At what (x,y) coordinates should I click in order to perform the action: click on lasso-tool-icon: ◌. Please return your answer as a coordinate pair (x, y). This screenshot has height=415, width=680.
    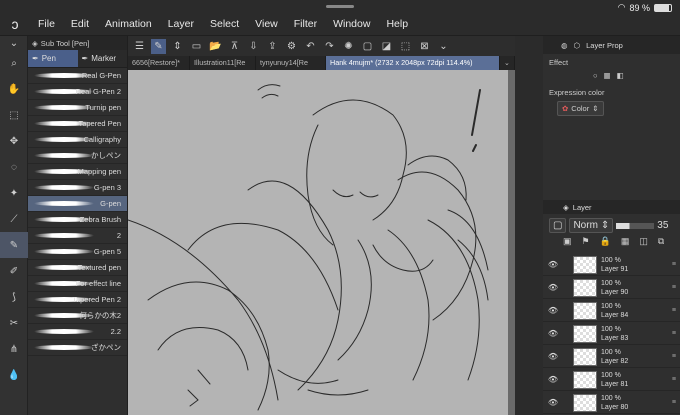
    Looking at the image, I should click on (14, 167).